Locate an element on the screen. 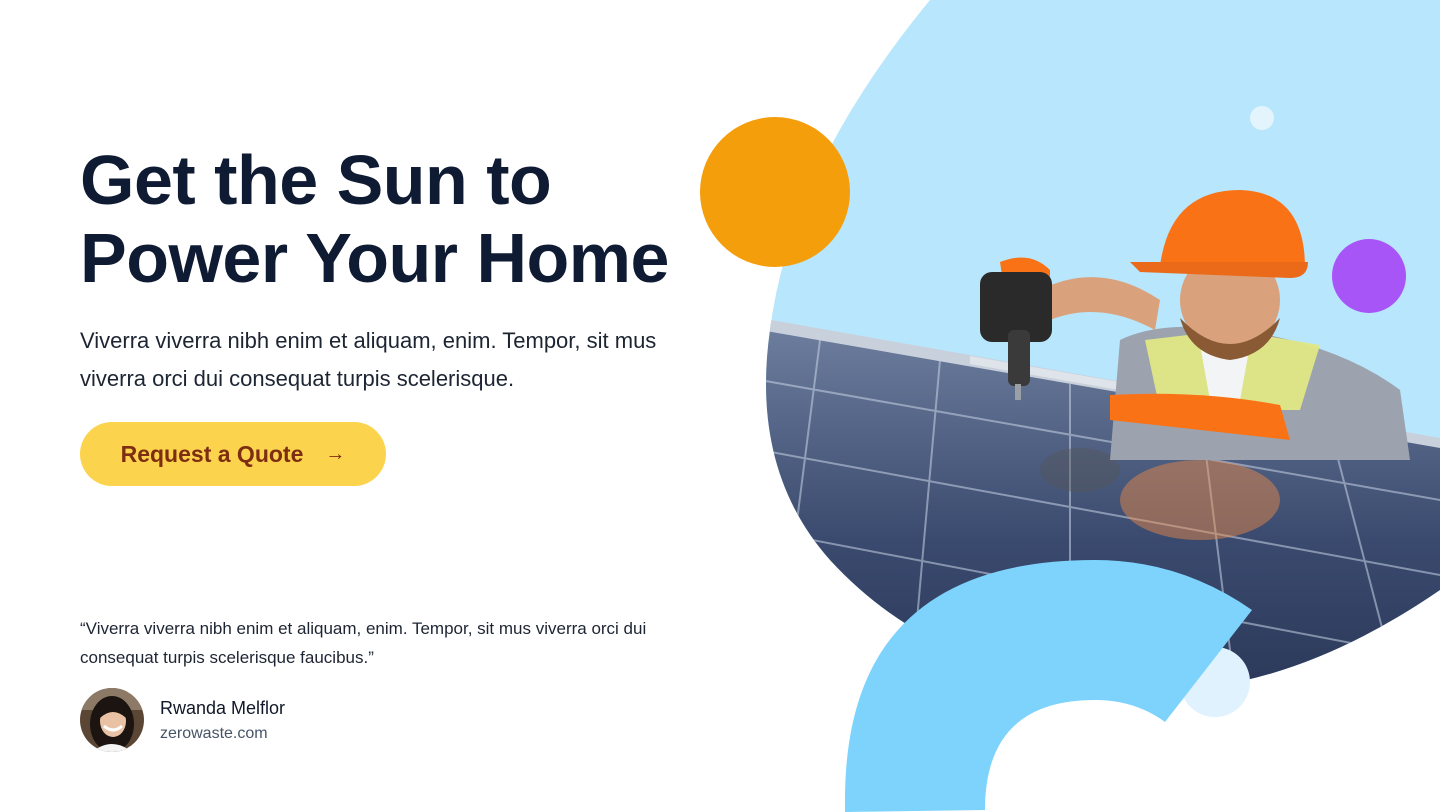  testimonial-author: Rwanda Melflor zerowaste.com is located at coordinates (280, 720).